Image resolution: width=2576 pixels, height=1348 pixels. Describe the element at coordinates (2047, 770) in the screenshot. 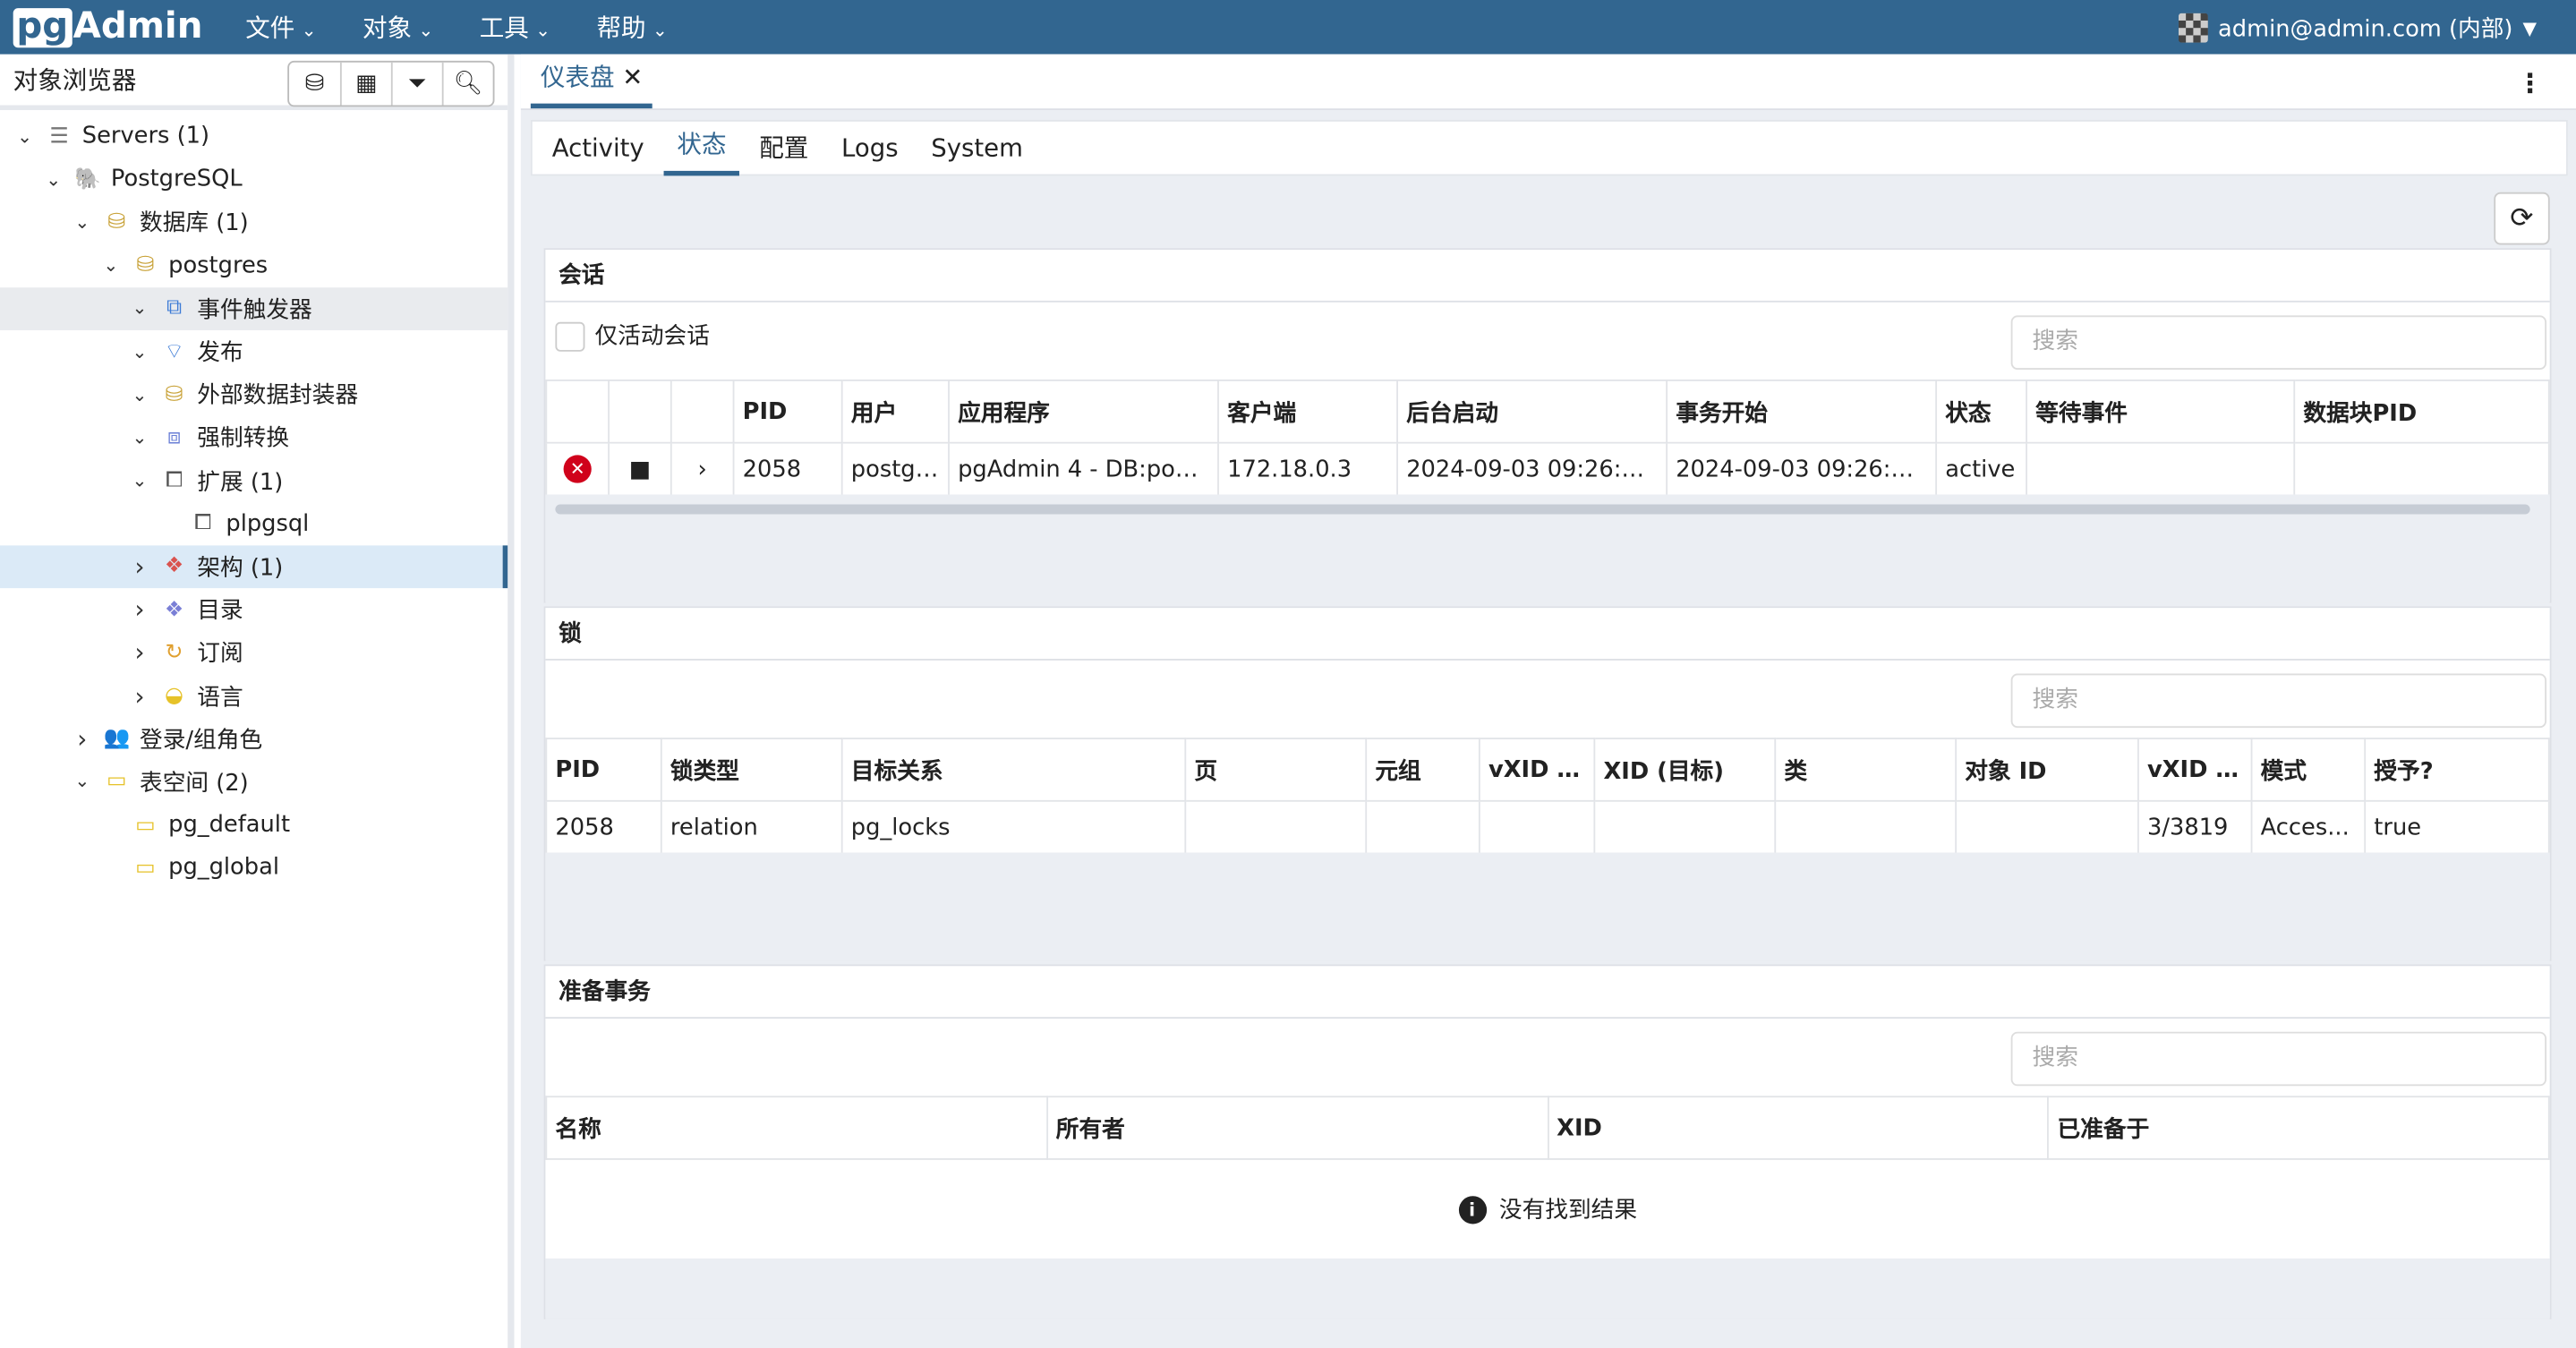

I see `column-header: 对象 ID` at that location.